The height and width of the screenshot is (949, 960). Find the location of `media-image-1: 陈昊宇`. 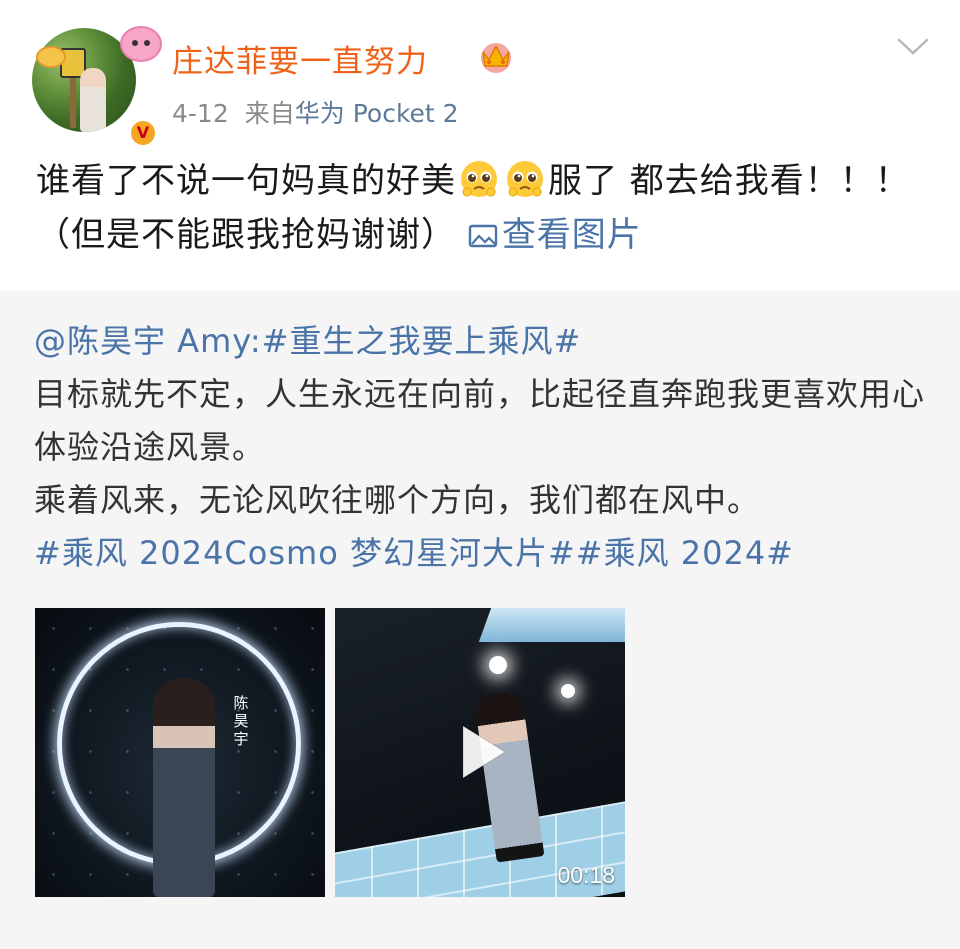

media-image-1: 陈昊宇 is located at coordinates (180, 752).